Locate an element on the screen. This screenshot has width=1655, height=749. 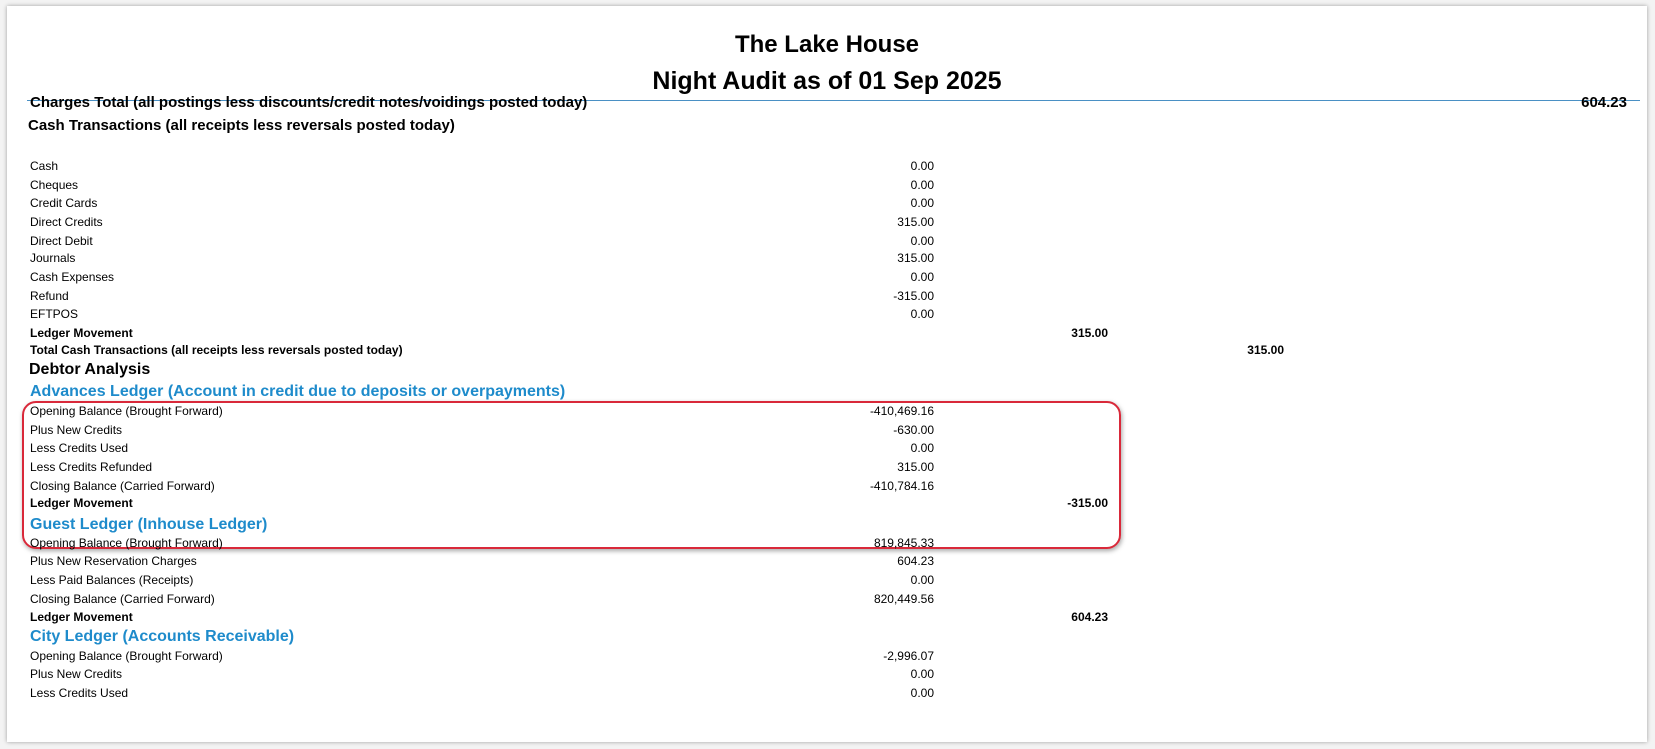
advances-credits-refunded-label: Less Credits Refunded is located at coordinates (91, 467).